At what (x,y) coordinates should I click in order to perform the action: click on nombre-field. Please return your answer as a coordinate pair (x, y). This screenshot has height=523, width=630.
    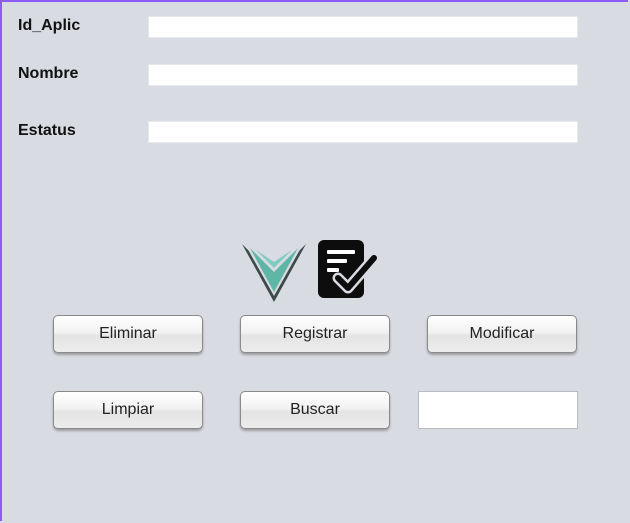
    Looking at the image, I should click on (363, 75).